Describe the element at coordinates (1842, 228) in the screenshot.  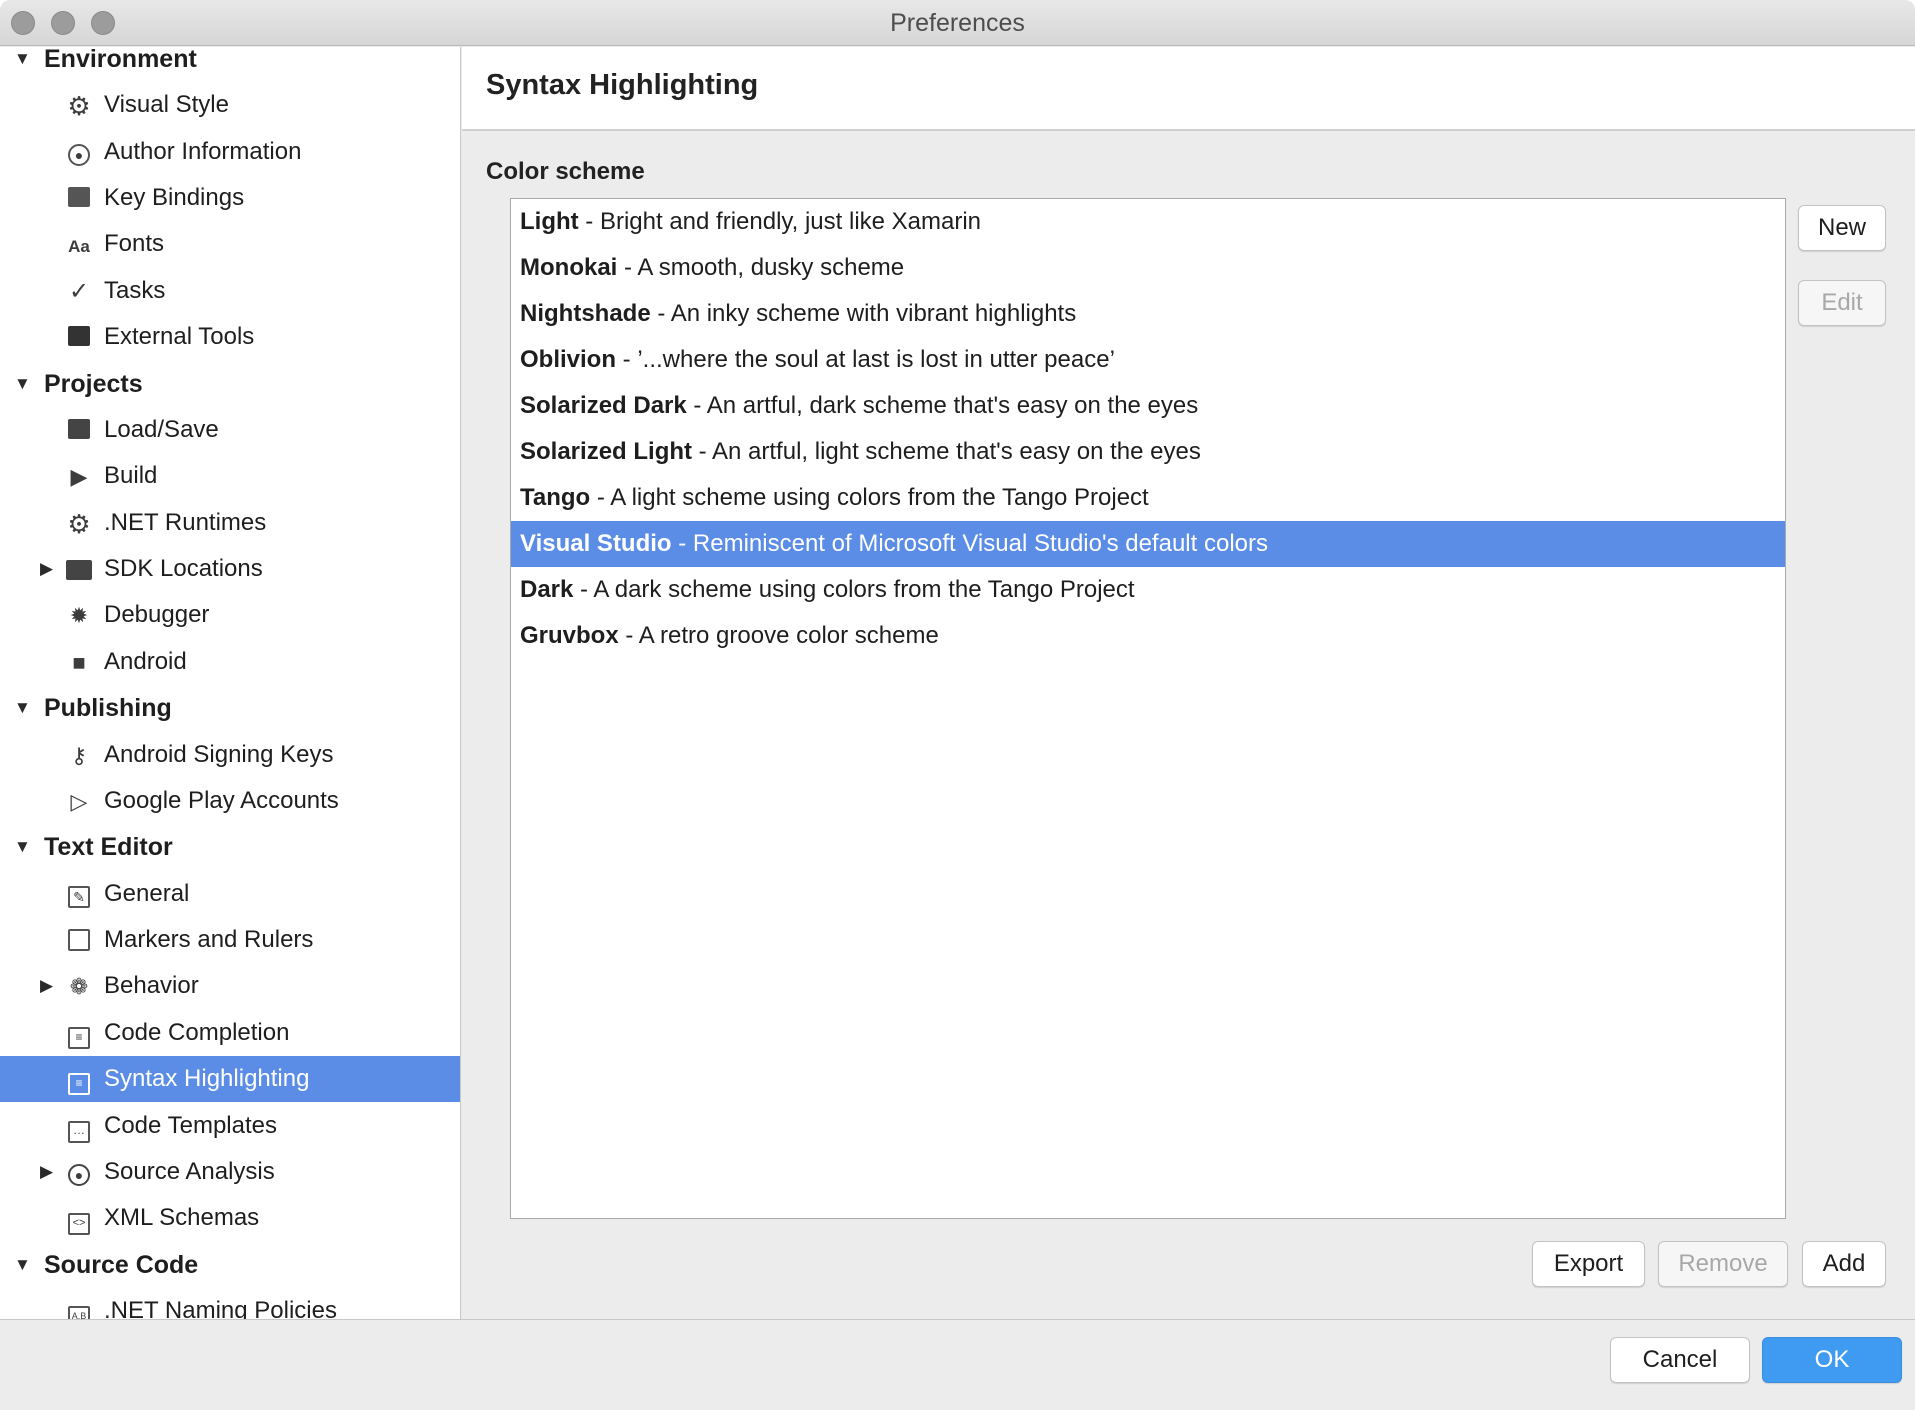
I see `new-scheme-button: New` at that location.